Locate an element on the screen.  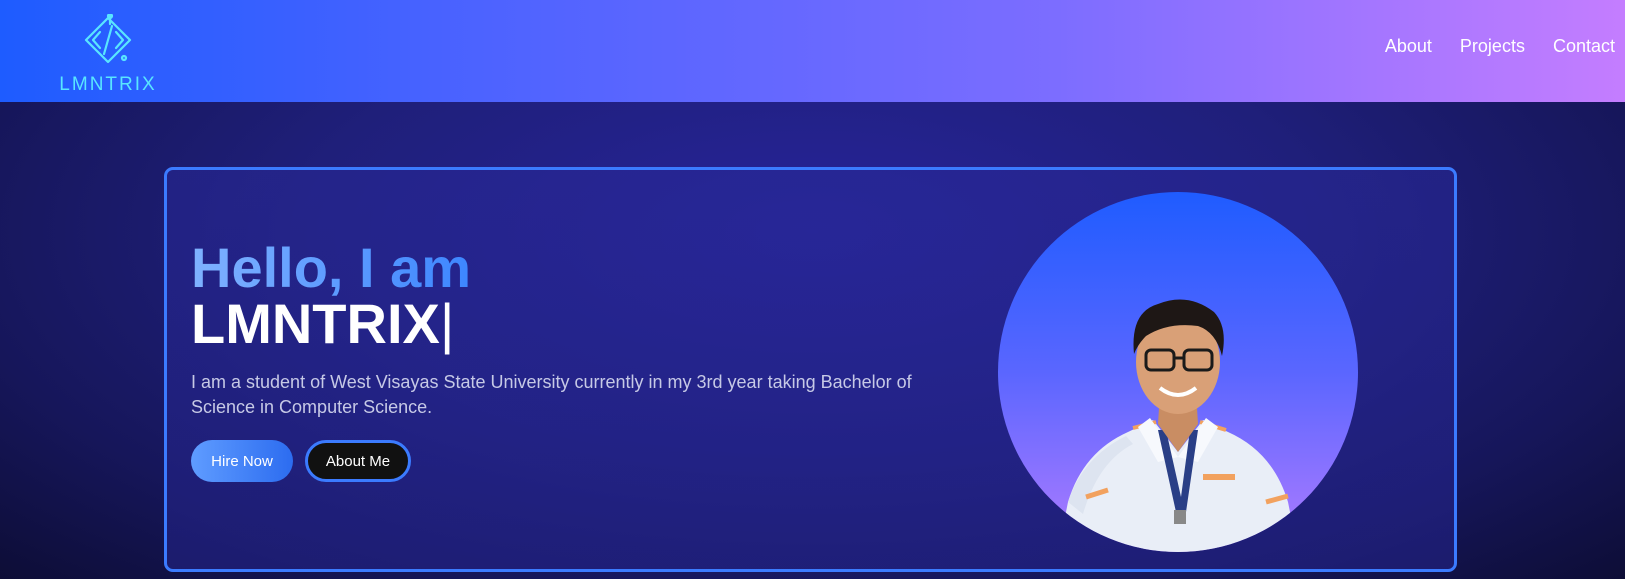
hero-name: LMNTRIX| is located at coordinates (322, 324).